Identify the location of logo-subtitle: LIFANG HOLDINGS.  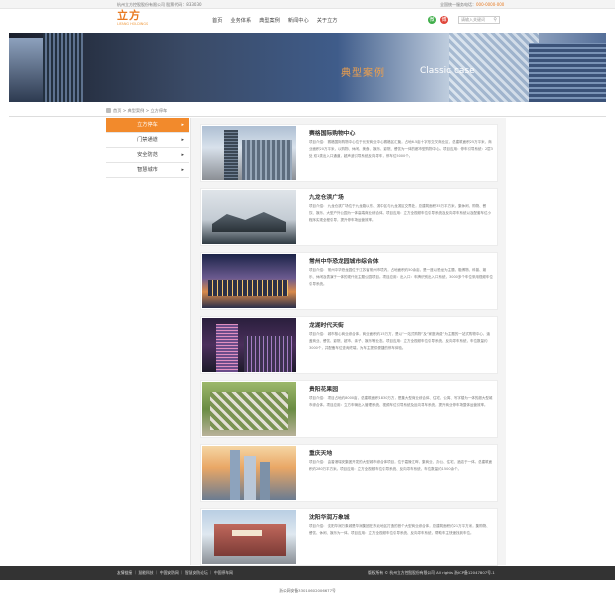
(133, 24).